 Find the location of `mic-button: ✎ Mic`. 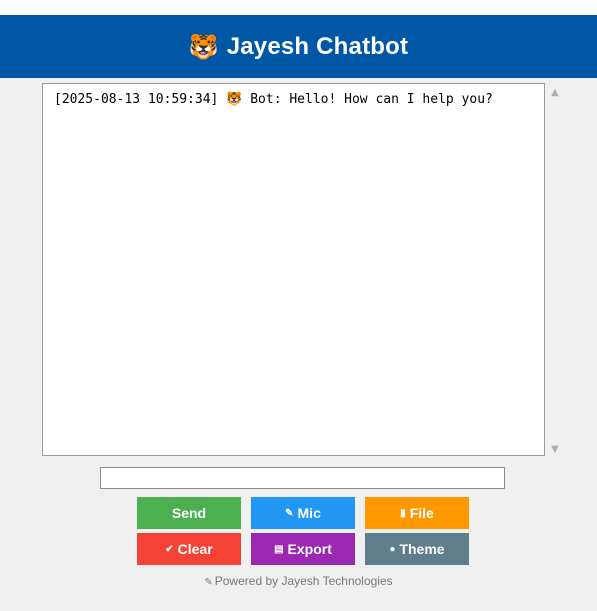

mic-button: ✎ Mic is located at coordinates (303, 513).